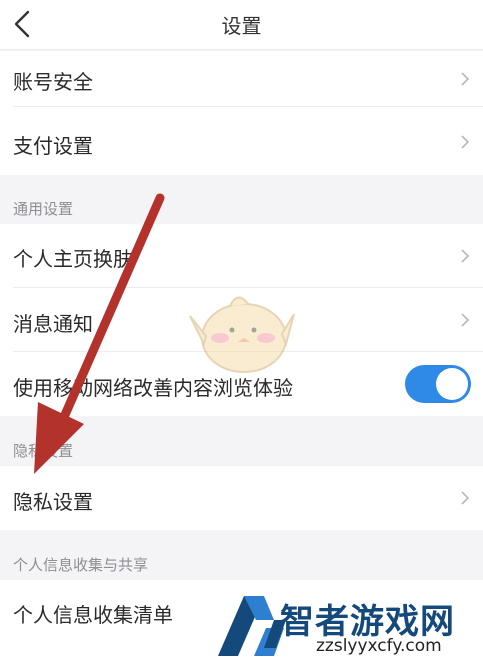  Describe the element at coordinates (379, 646) in the screenshot. I see `watermark-url: zzslyyxcfy.com` at that location.